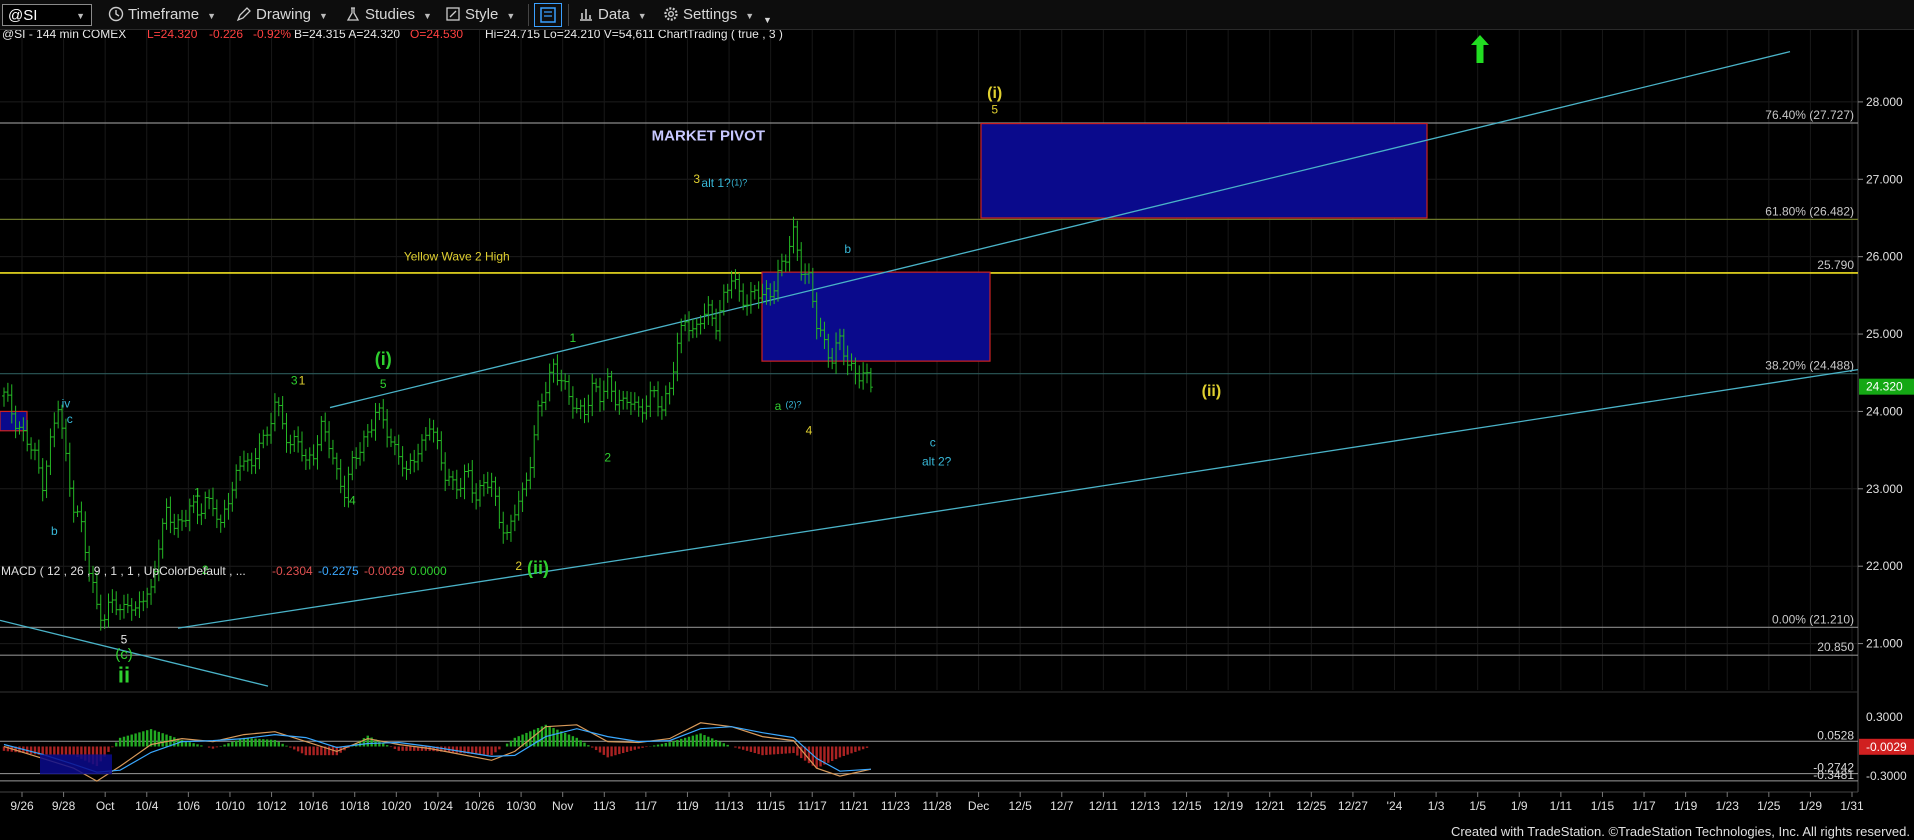  Describe the element at coordinates (1561, 806) in the screenshot. I see `x-tick-label: 1/11` at that location.